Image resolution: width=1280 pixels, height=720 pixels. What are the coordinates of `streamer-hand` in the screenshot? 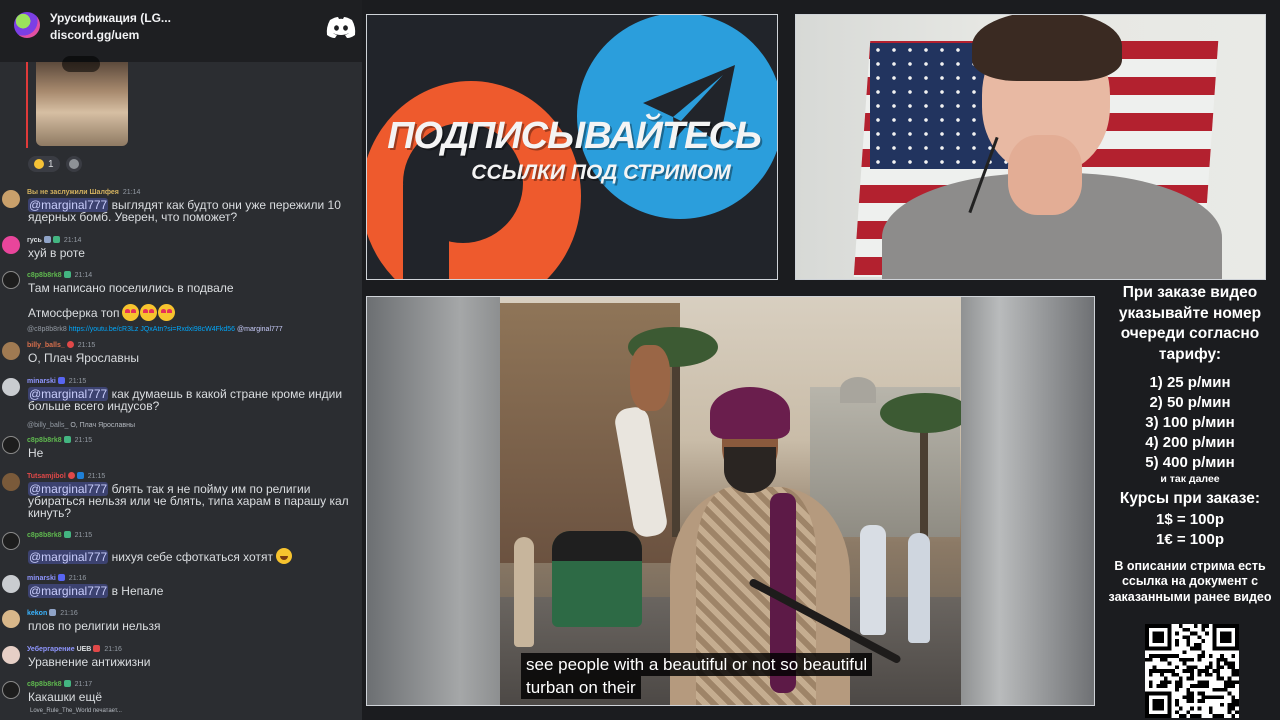 It's located at (1045, 175).